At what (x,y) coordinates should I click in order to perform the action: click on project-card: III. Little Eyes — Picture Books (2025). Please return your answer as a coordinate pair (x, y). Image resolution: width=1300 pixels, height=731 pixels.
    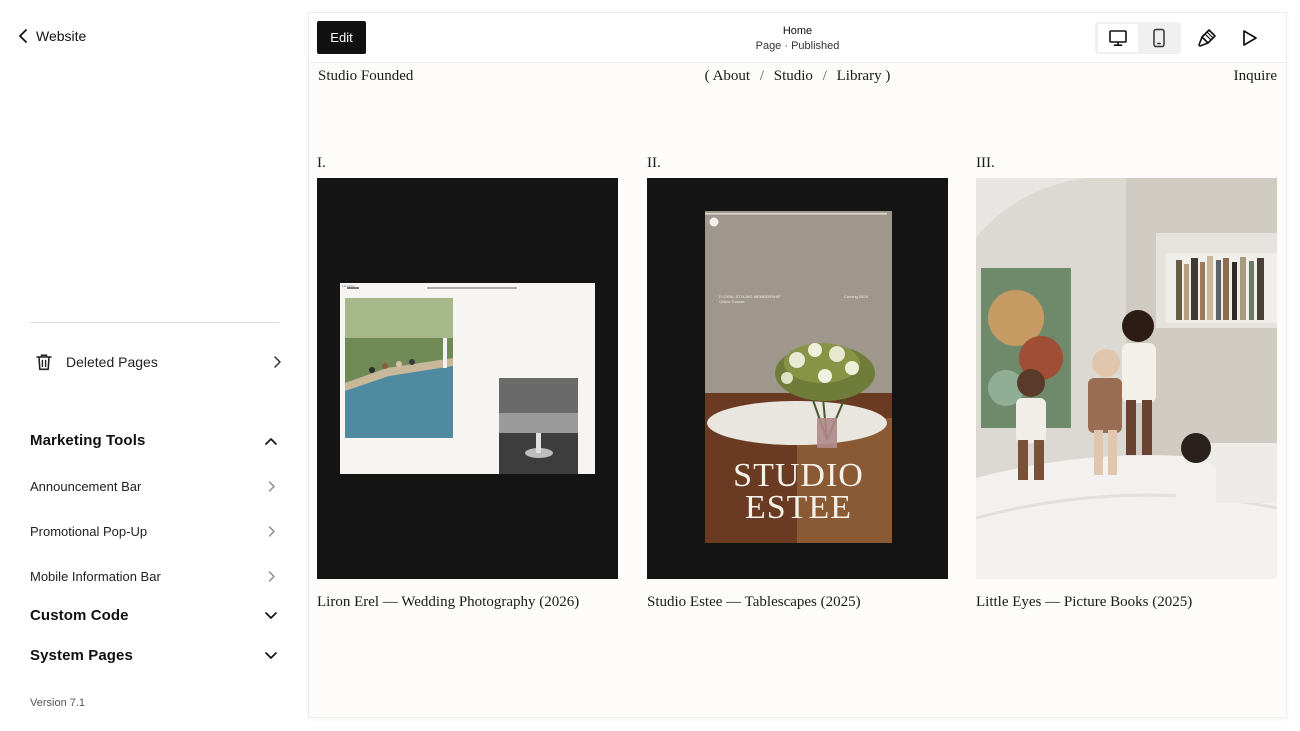
    Looking at the image, I should click on (1126, 383).